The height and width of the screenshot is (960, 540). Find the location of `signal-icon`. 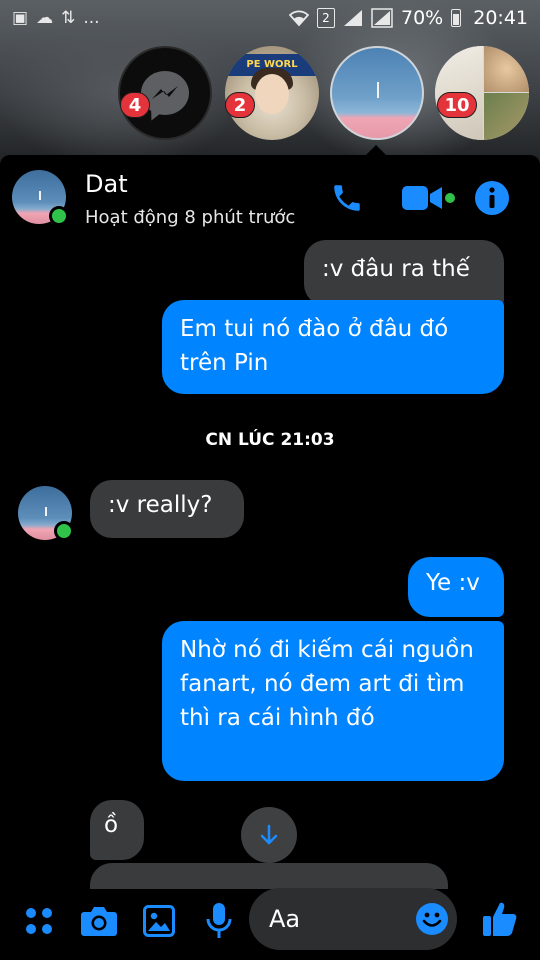

signal-icon is located at coordinates (353, 18).